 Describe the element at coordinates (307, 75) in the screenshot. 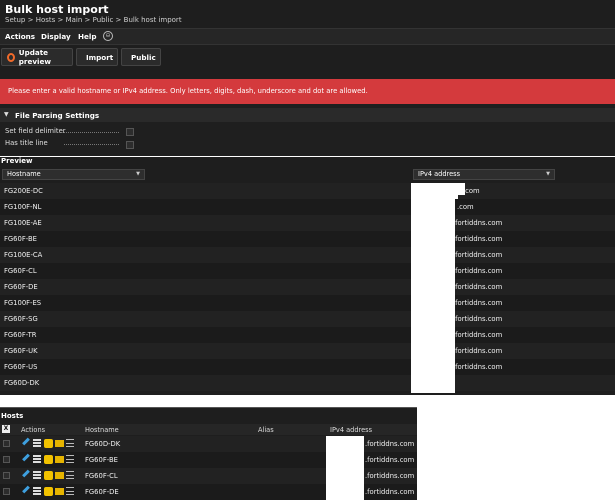

I see `spacer` at that location.